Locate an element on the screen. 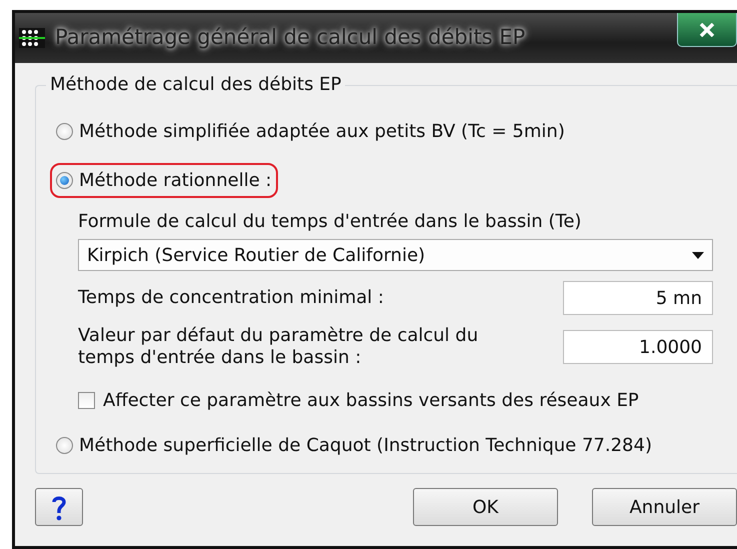  formula-dropdown: Kirpich (Service Routier de Californie) is located at coordinates (395, 255).